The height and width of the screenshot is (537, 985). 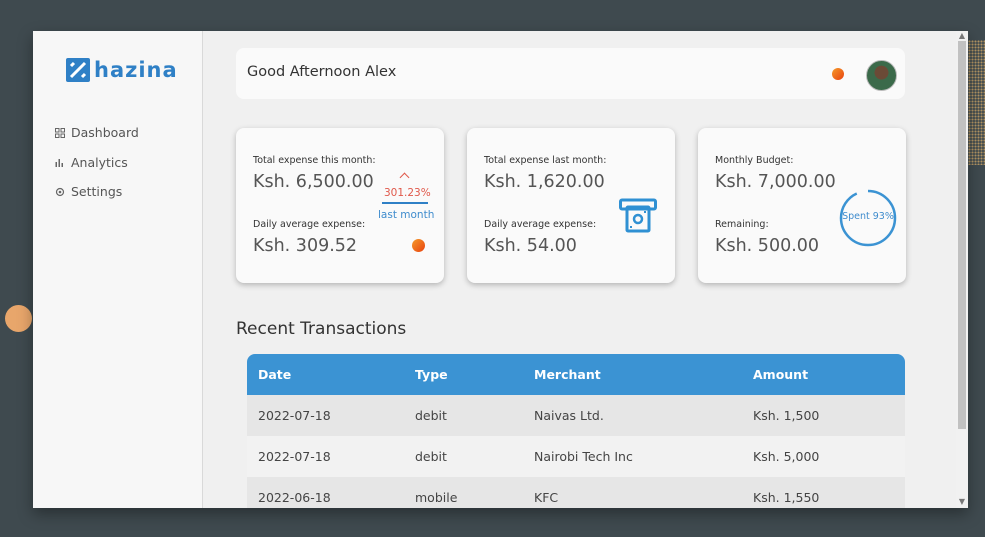 What do you see at coordinates (99, 162) in the screenshot?
I see `sidebar-item-label: Analytics` at bounding box center [99, 162].